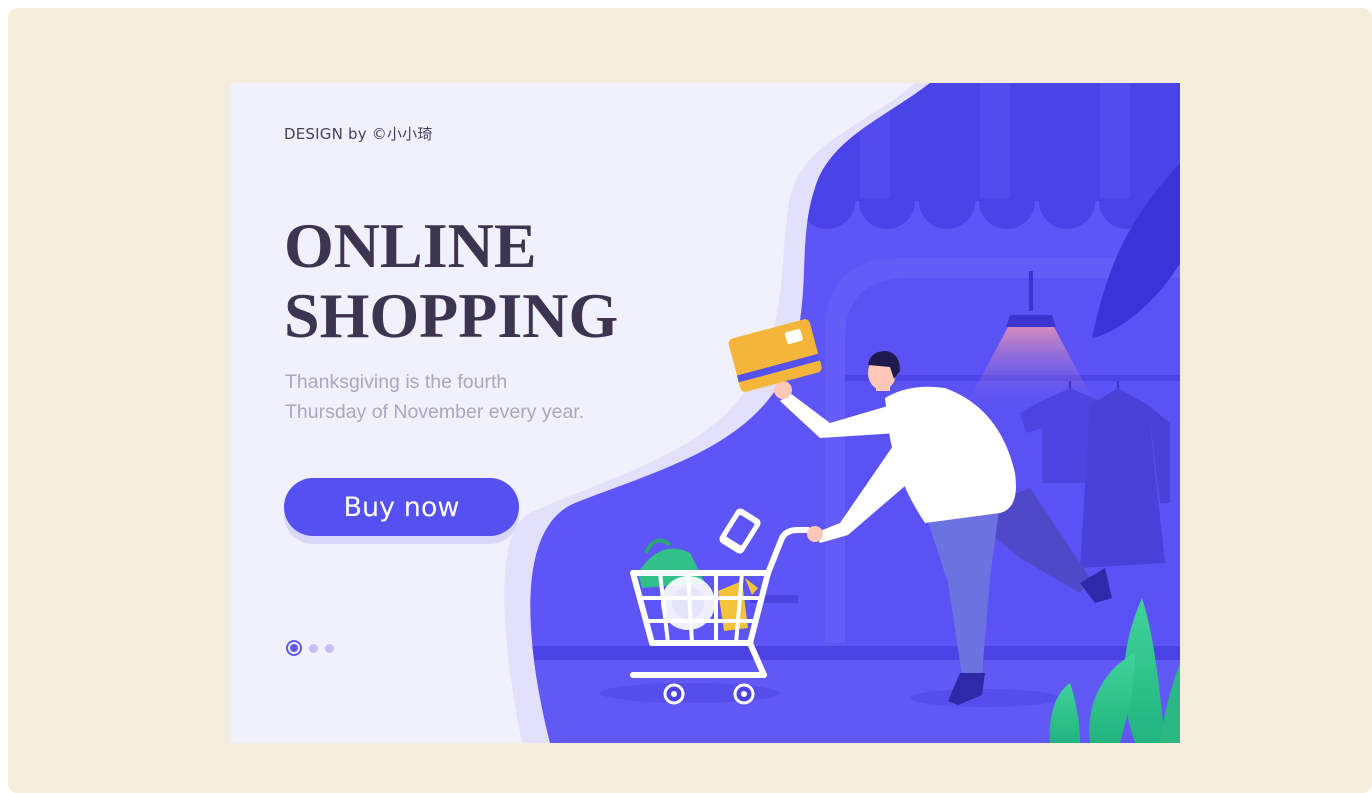 The image size is (1372, 793). What do you see at coordinates (401, 507) in the screenshot?
I see `buy-now-button: Buy now` at bounding box center [401, 507].